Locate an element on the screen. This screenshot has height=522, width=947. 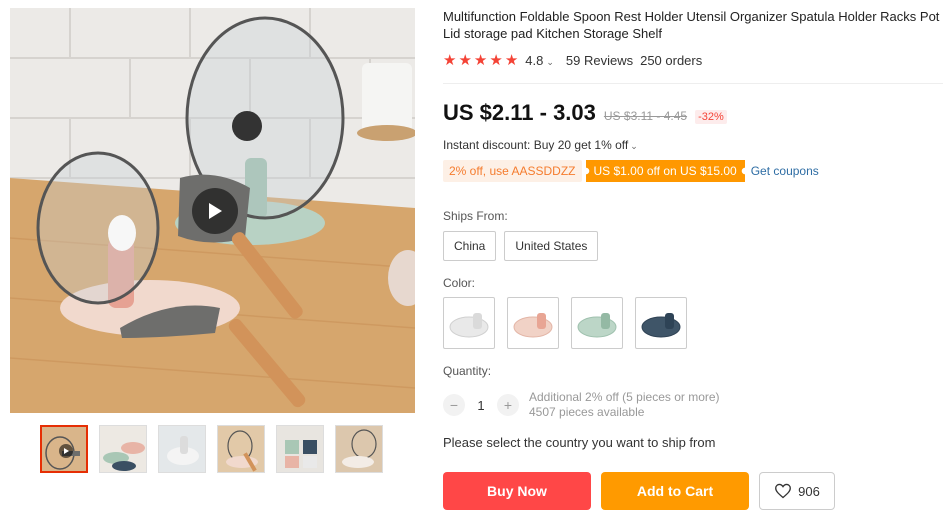
price-row: US $2.11 - 3.03 US $3.11 - 4.45 -32% is located at coordinates (585, 113).